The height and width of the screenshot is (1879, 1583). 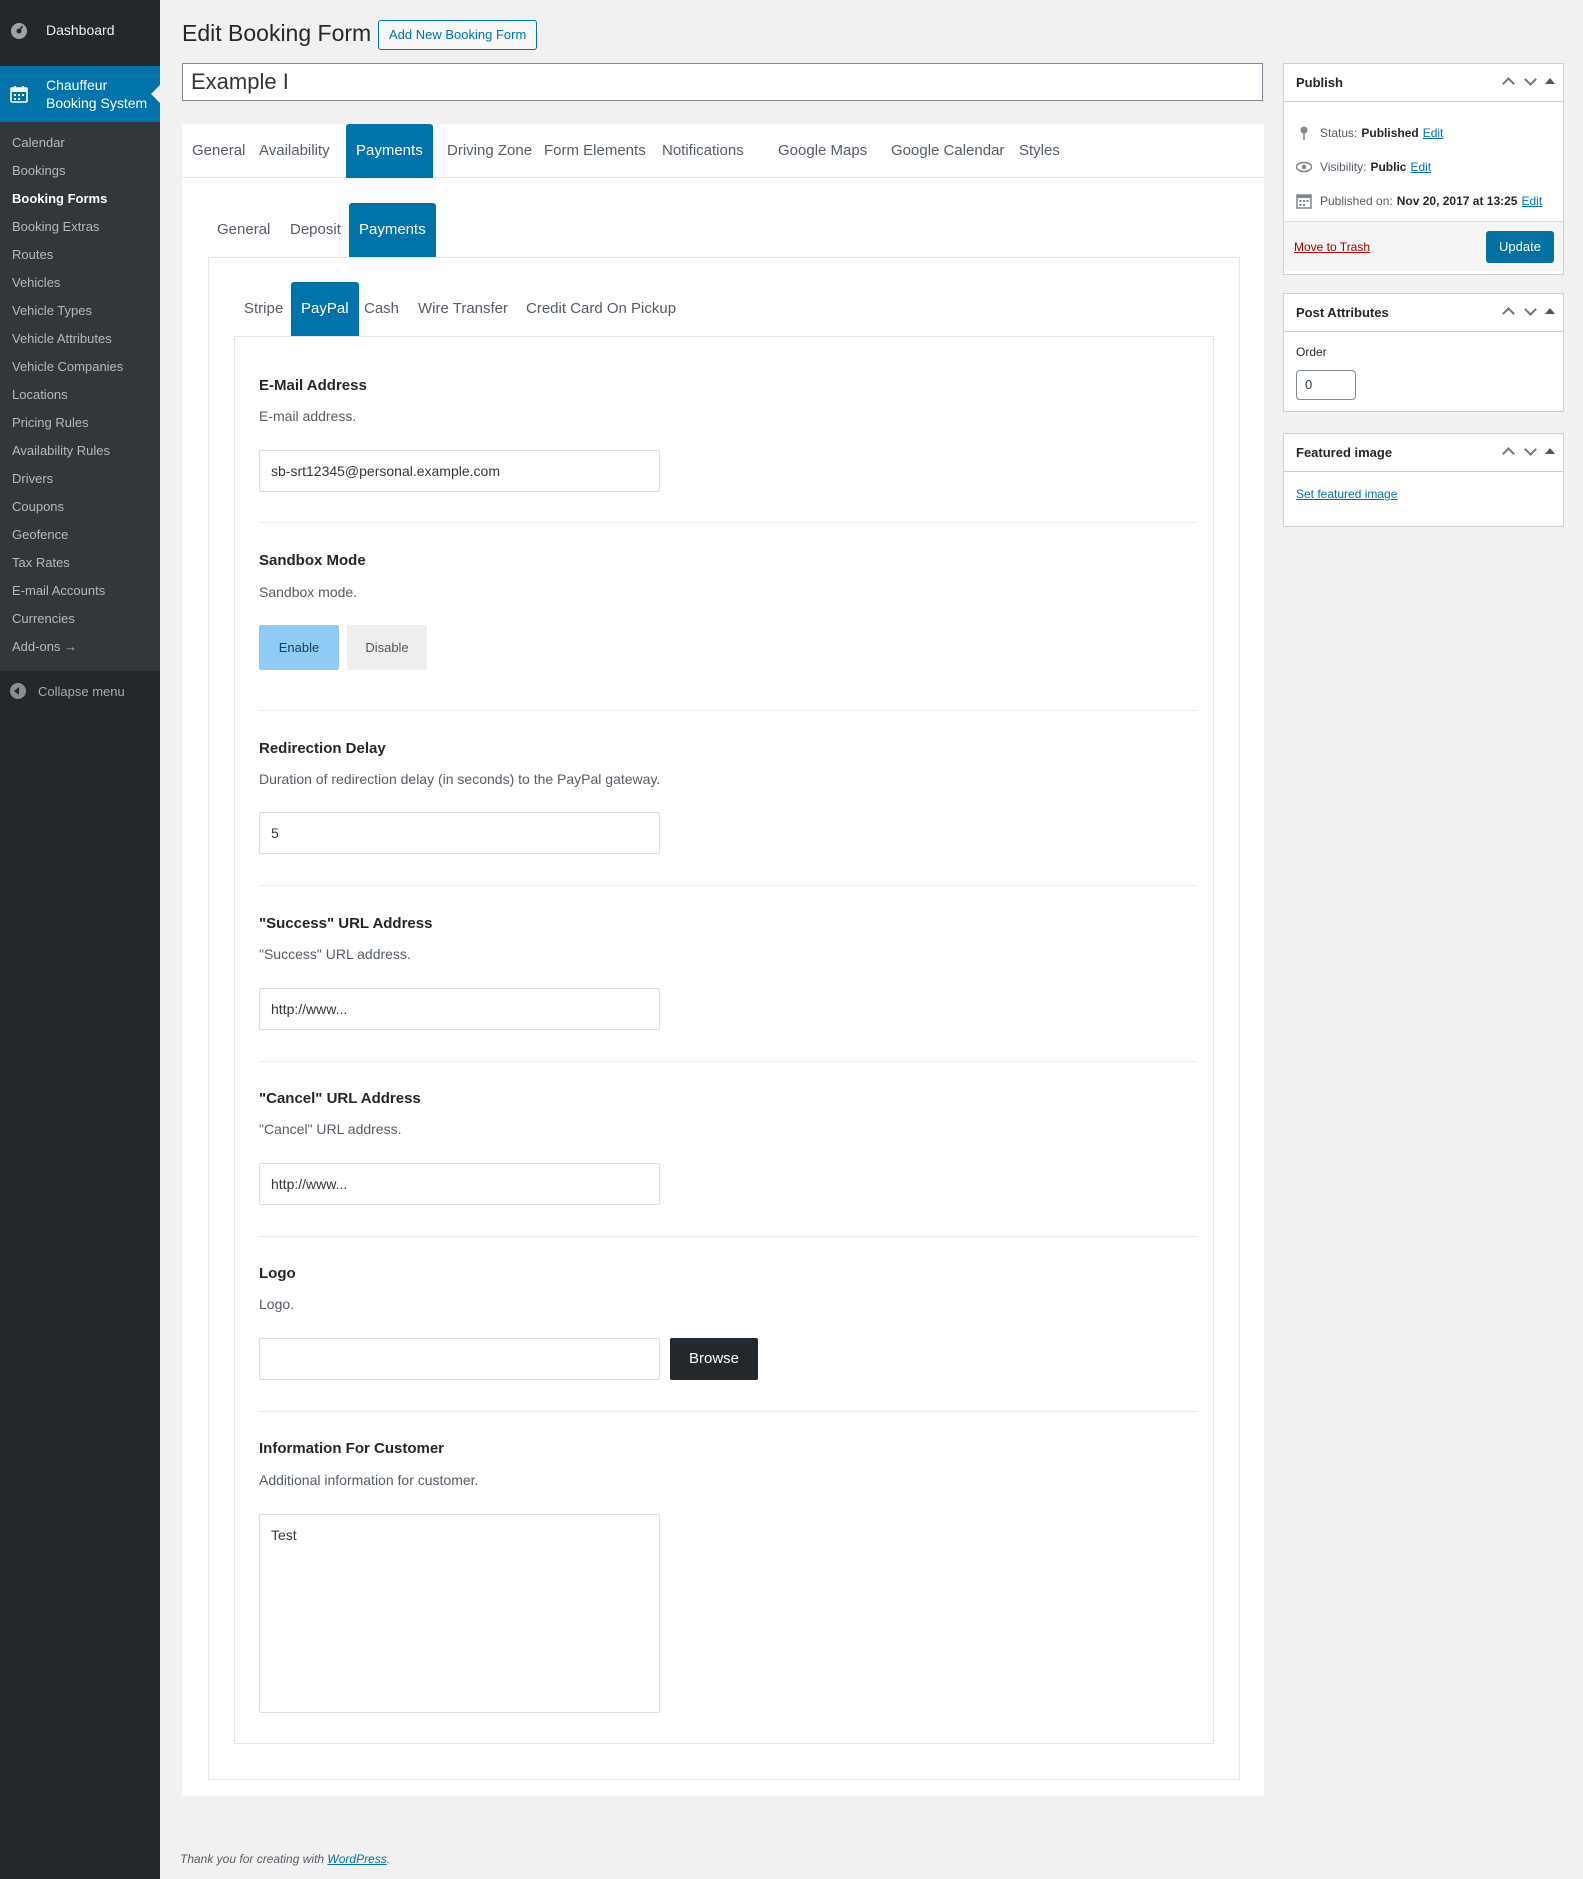 What do you see at coordinates (1423, 453) in the screenshot?
I see `featured-image-header: Featured image` at bounding box center [1423, 453].